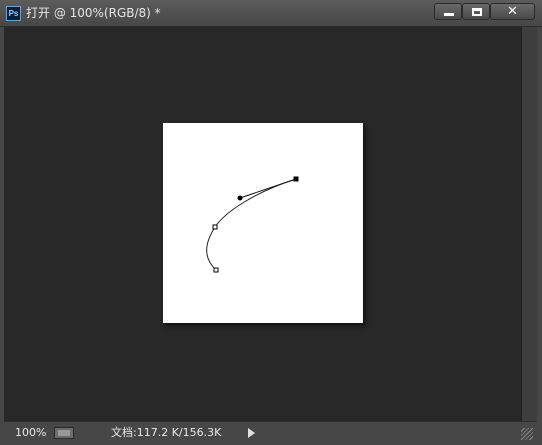 The width and height of the screenshot is (542, 445). I want to click on bezier-path, so click(251, 224).